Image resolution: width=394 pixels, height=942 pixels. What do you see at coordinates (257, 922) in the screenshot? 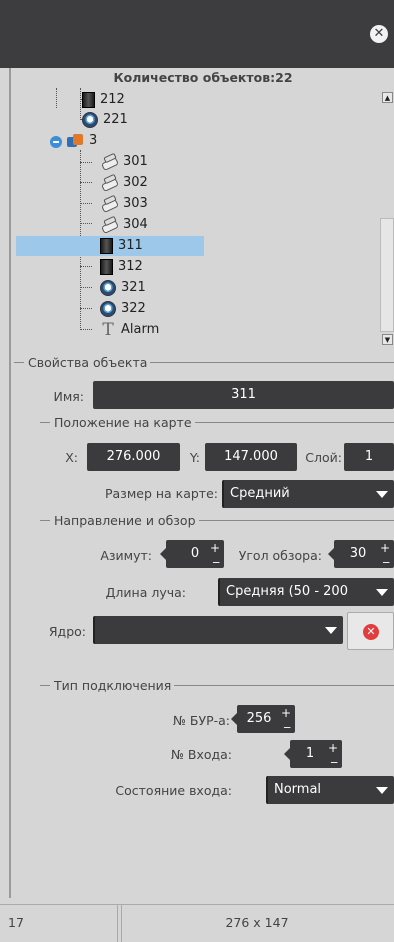
I see `status-coordinates: 276 x 147` at bounding box center [257, 922].